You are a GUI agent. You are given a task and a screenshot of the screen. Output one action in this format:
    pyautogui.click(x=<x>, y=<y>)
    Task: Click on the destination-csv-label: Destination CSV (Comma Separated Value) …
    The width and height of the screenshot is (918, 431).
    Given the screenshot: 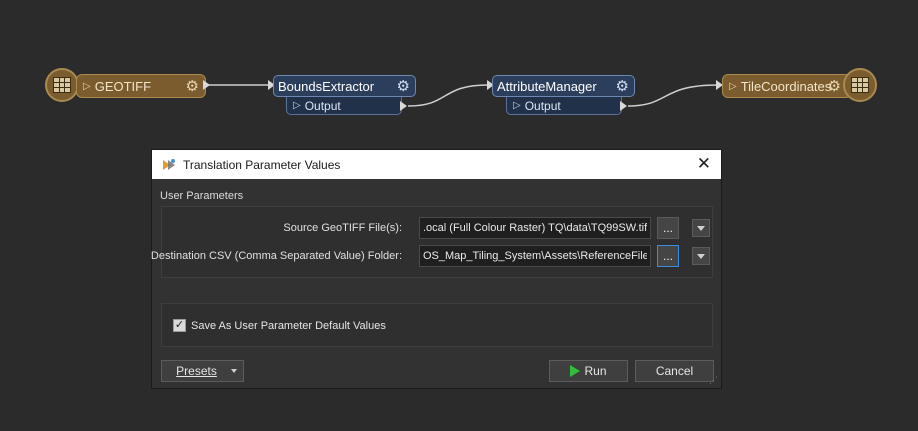 What is the action you would take?
    pyautogui.click(x=276, y=256)
    